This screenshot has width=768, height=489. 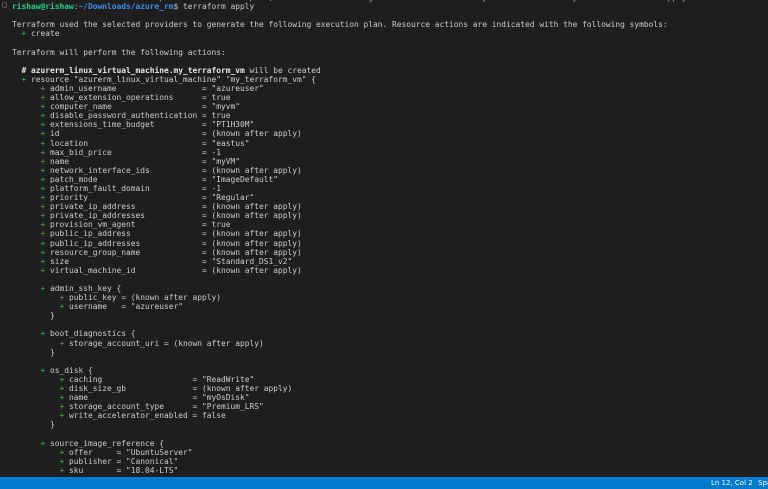 I want to click on terminal-text: extensions_time_budget = "PT1H30M", so click(x=152, y=125).